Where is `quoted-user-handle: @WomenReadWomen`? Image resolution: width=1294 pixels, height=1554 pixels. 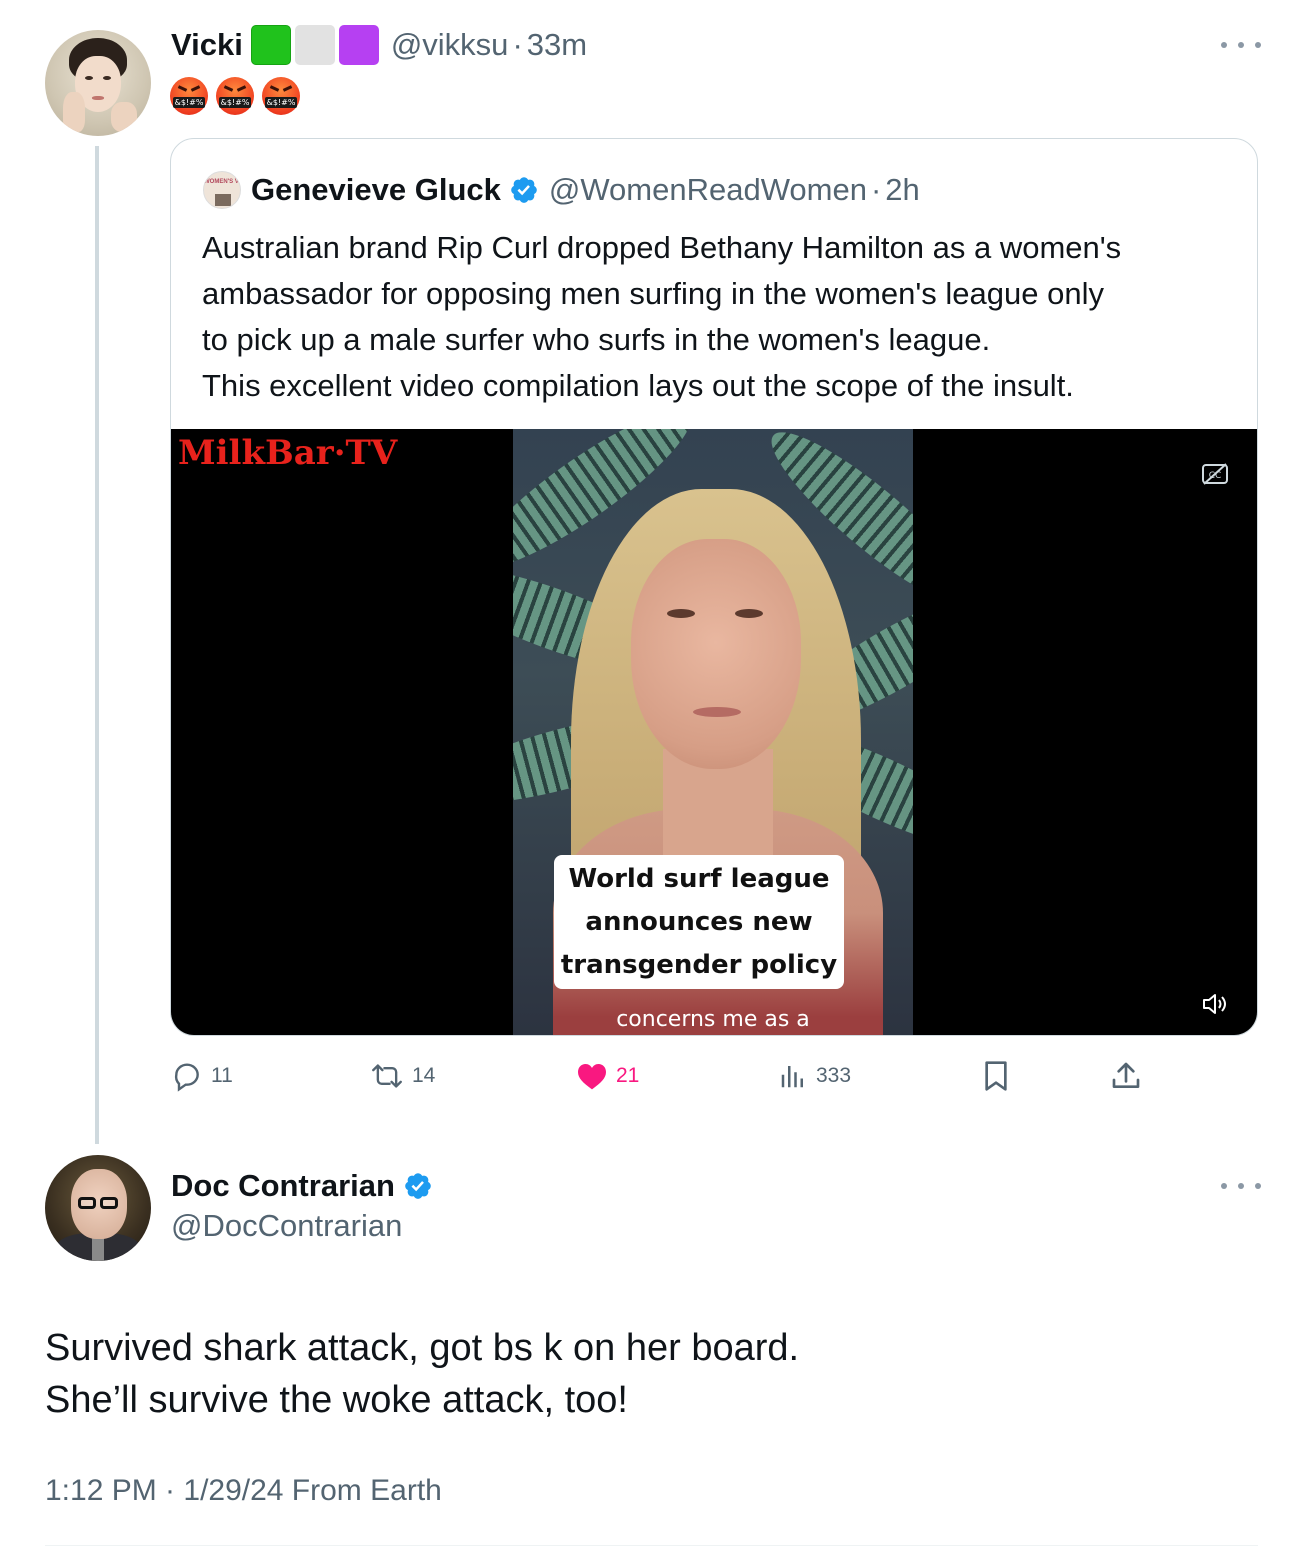
quoted-user-handle: @WomenReadWomen is located at coordinates (708, 190).